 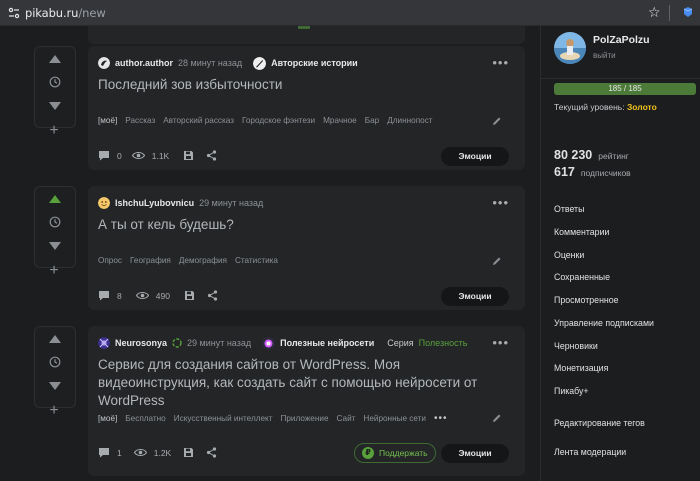 I want to click on tag: Длиннопост, so click(x=409, y=120).